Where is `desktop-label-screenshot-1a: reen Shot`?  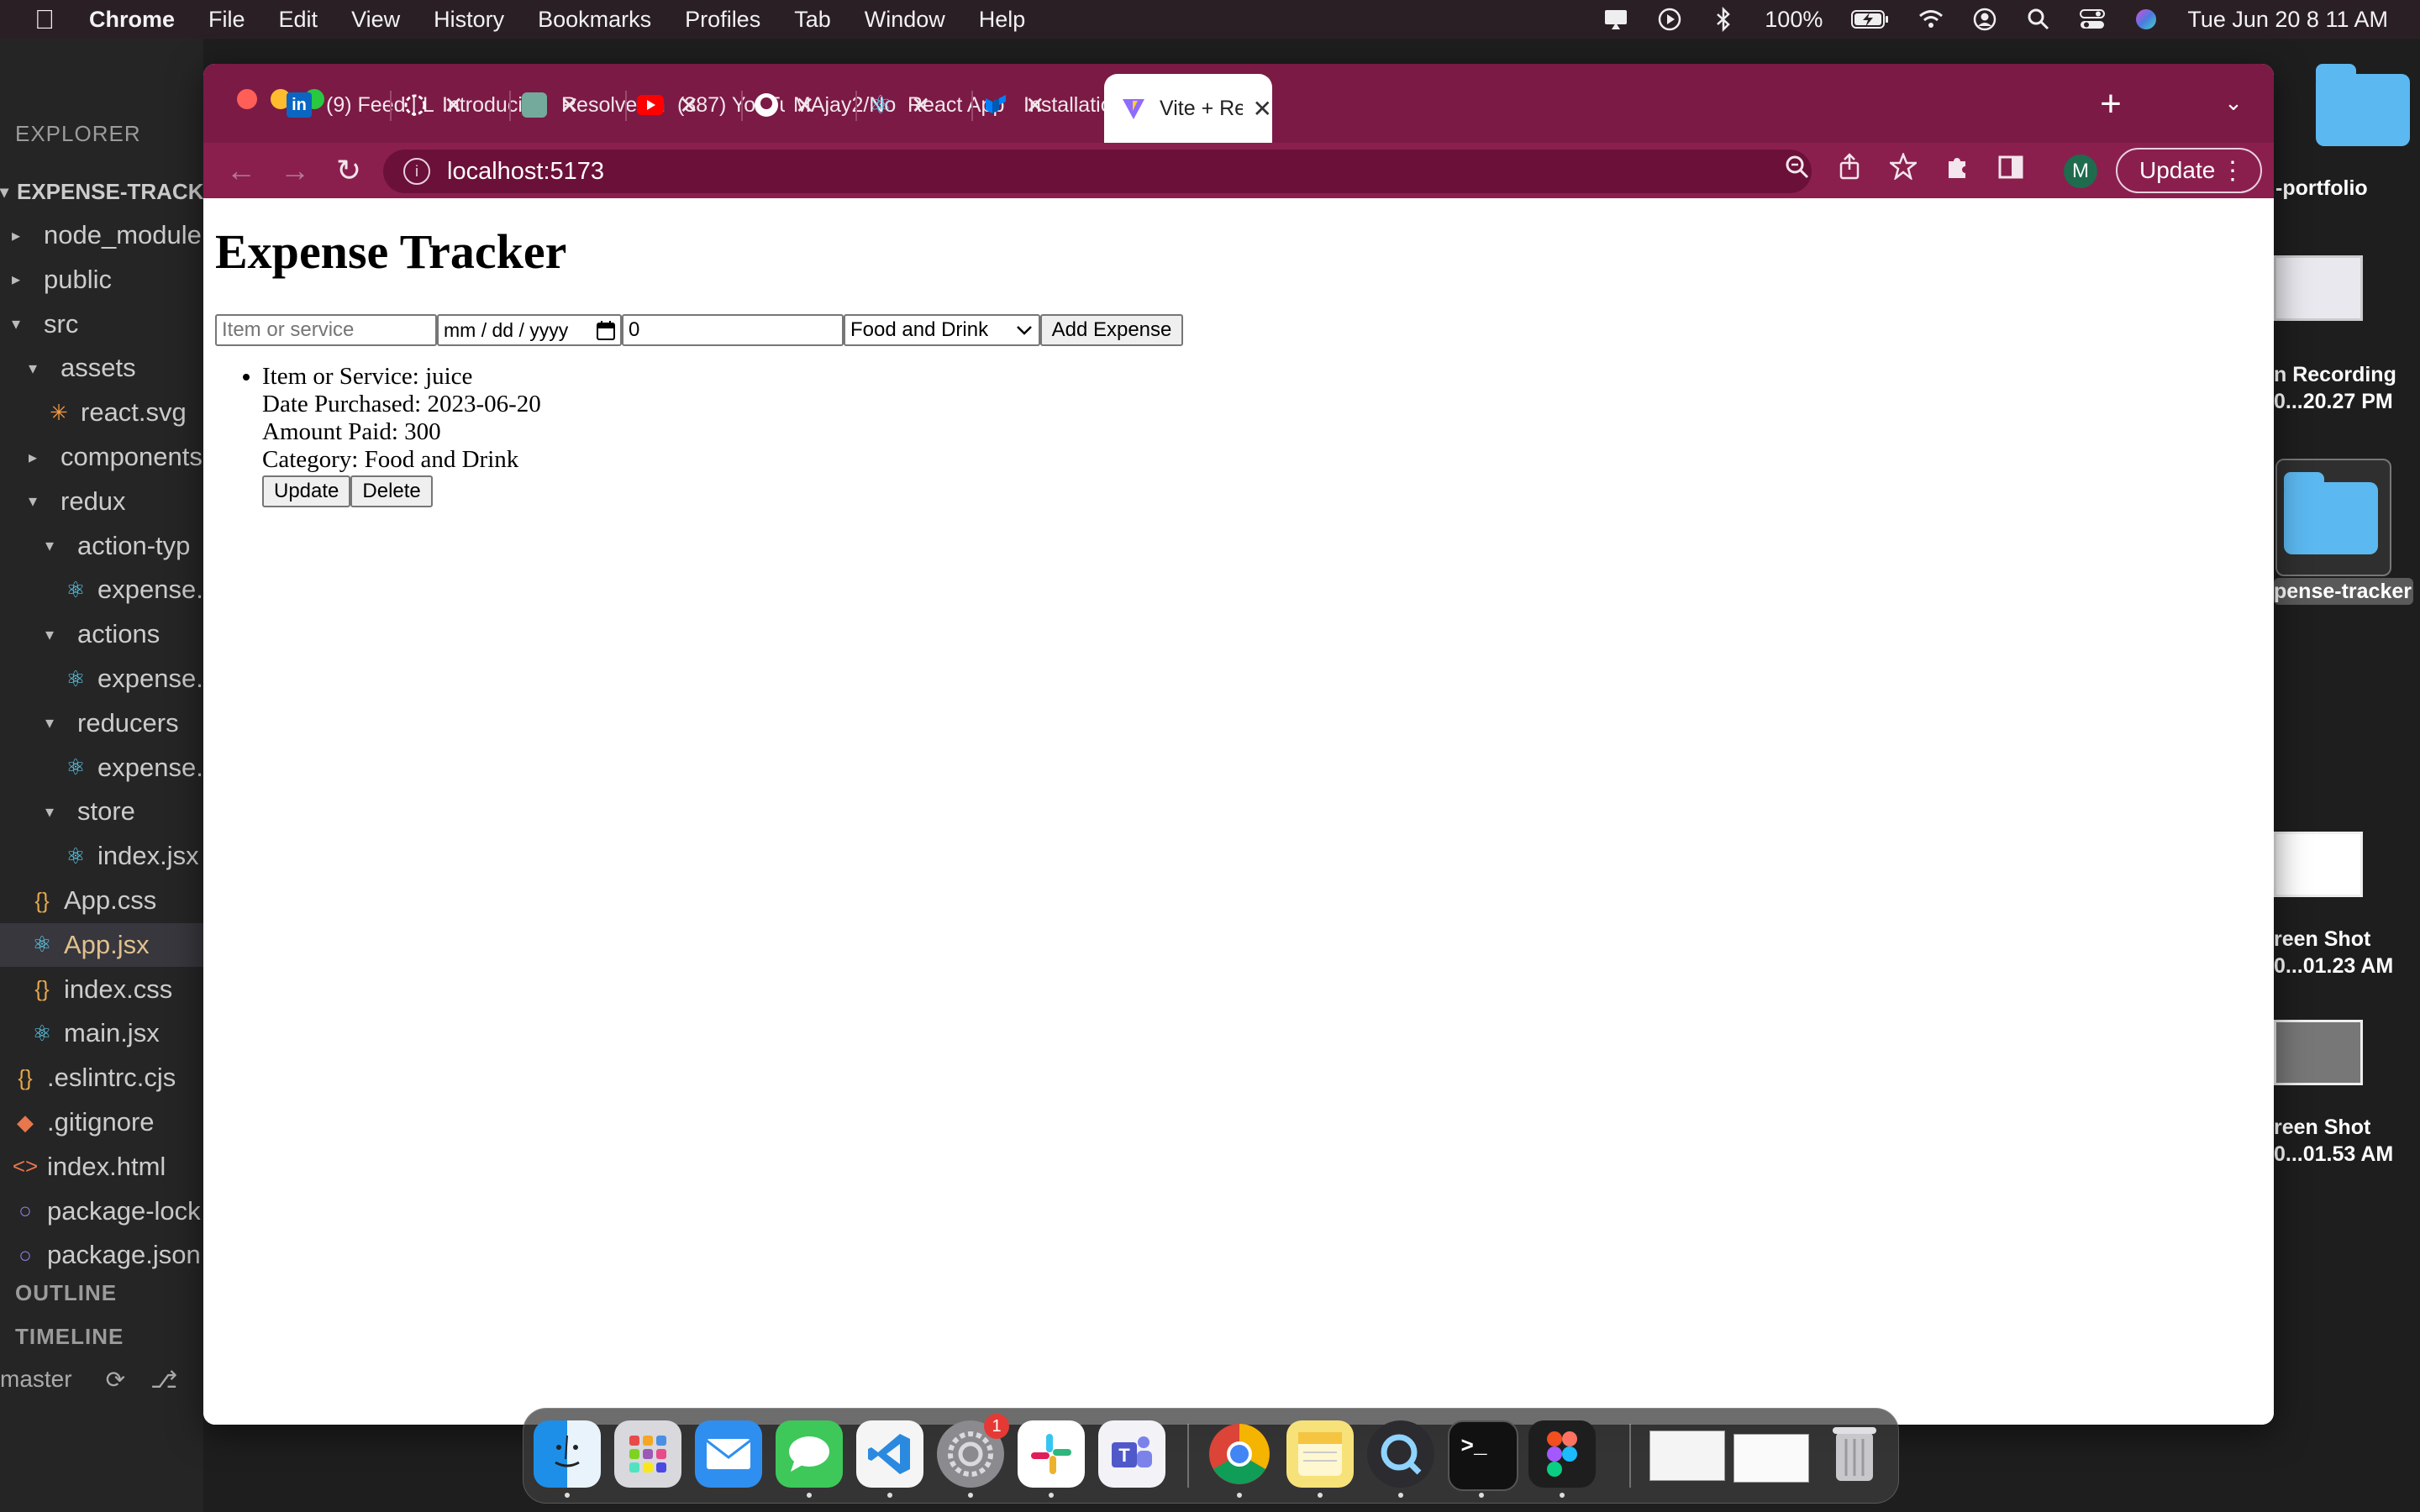
desktop-label-screenshot-1a: reen Shot is located at coordinates (2347, 939).